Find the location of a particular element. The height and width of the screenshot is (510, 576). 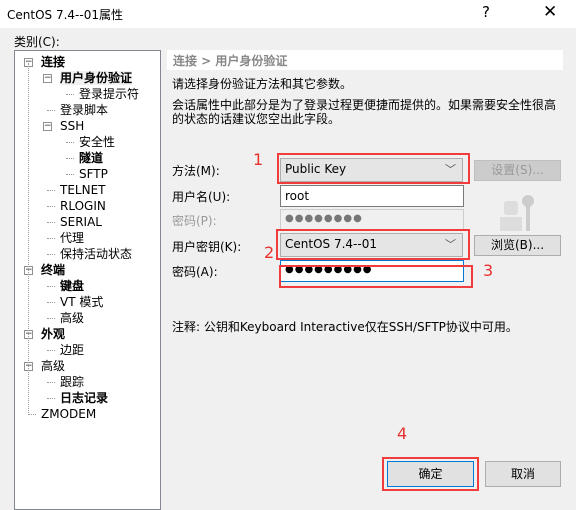

tree-item-label: SFTP is located at coordinates (93, 174).